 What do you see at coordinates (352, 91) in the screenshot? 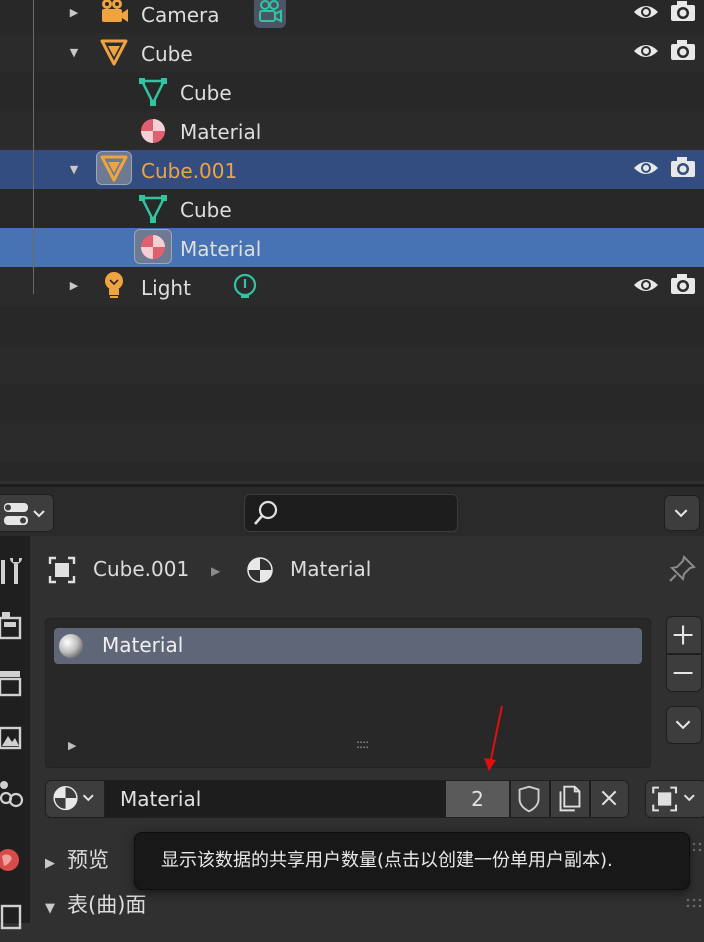
I see `outliner-row-cube-mesh` at bounding box center [352, 91].